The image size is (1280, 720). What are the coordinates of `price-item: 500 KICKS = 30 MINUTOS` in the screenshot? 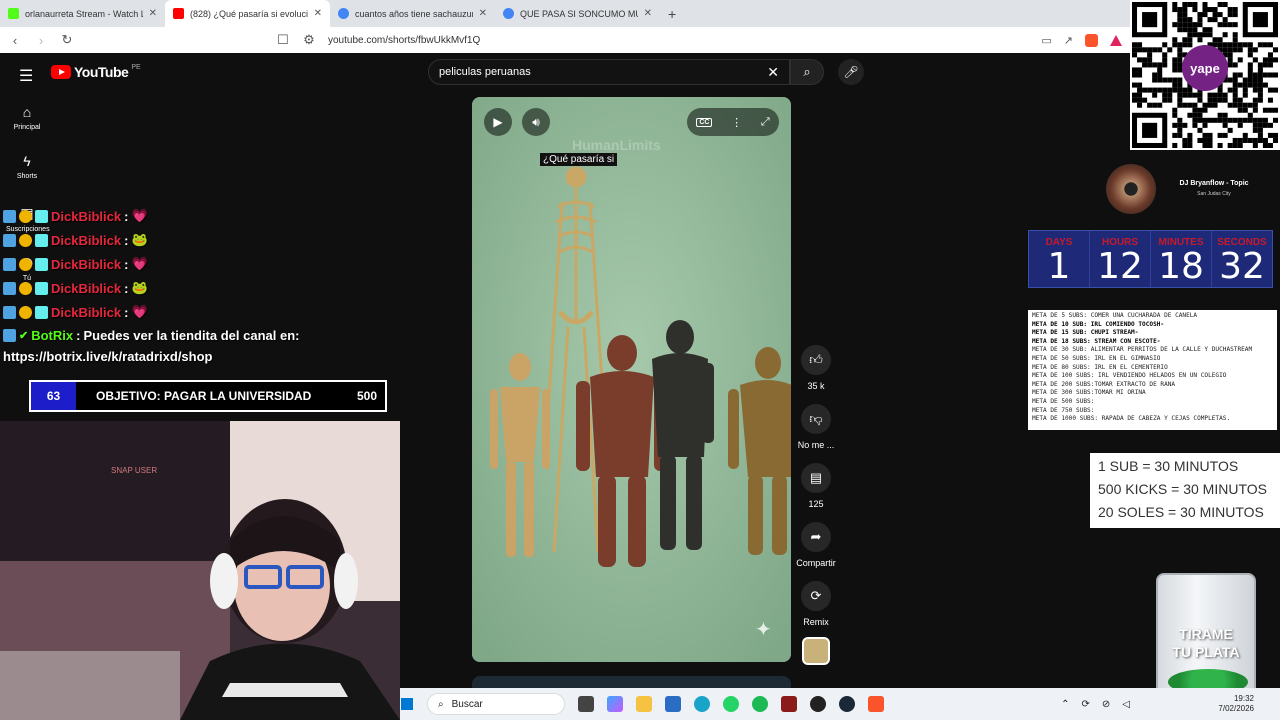 It's located at (1182, 489).